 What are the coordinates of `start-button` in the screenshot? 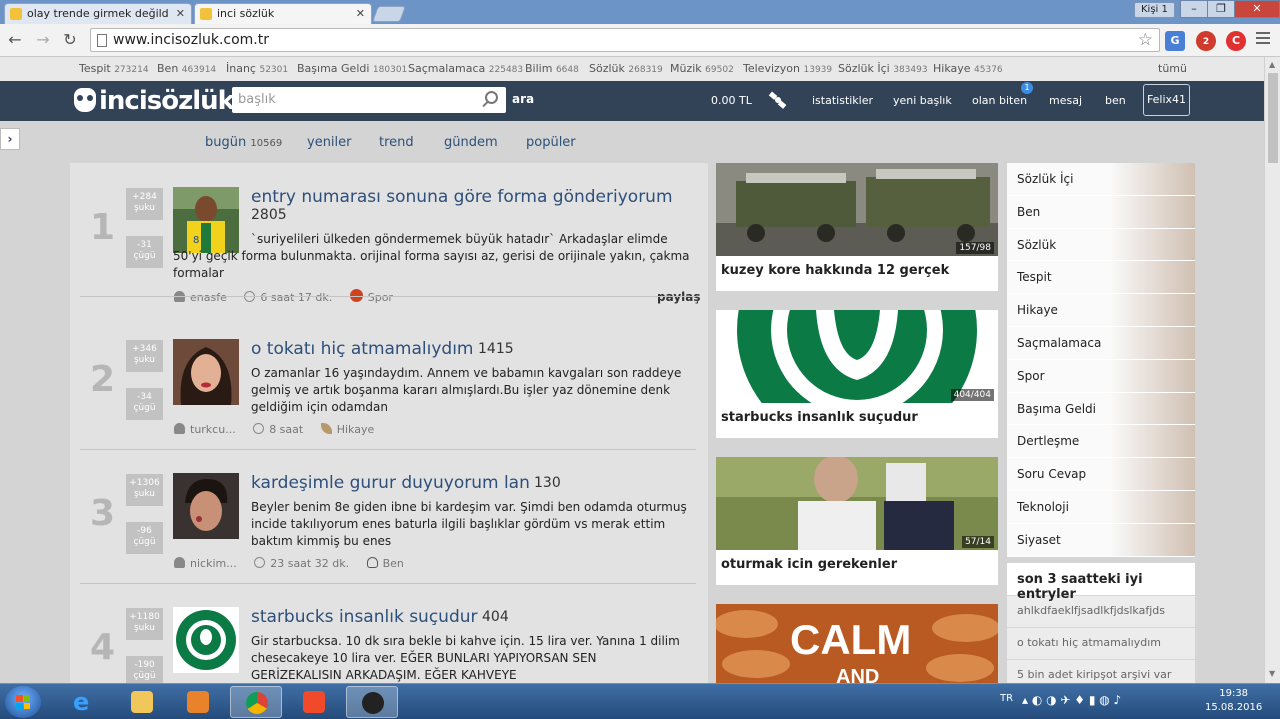 It's located at (23, 702).